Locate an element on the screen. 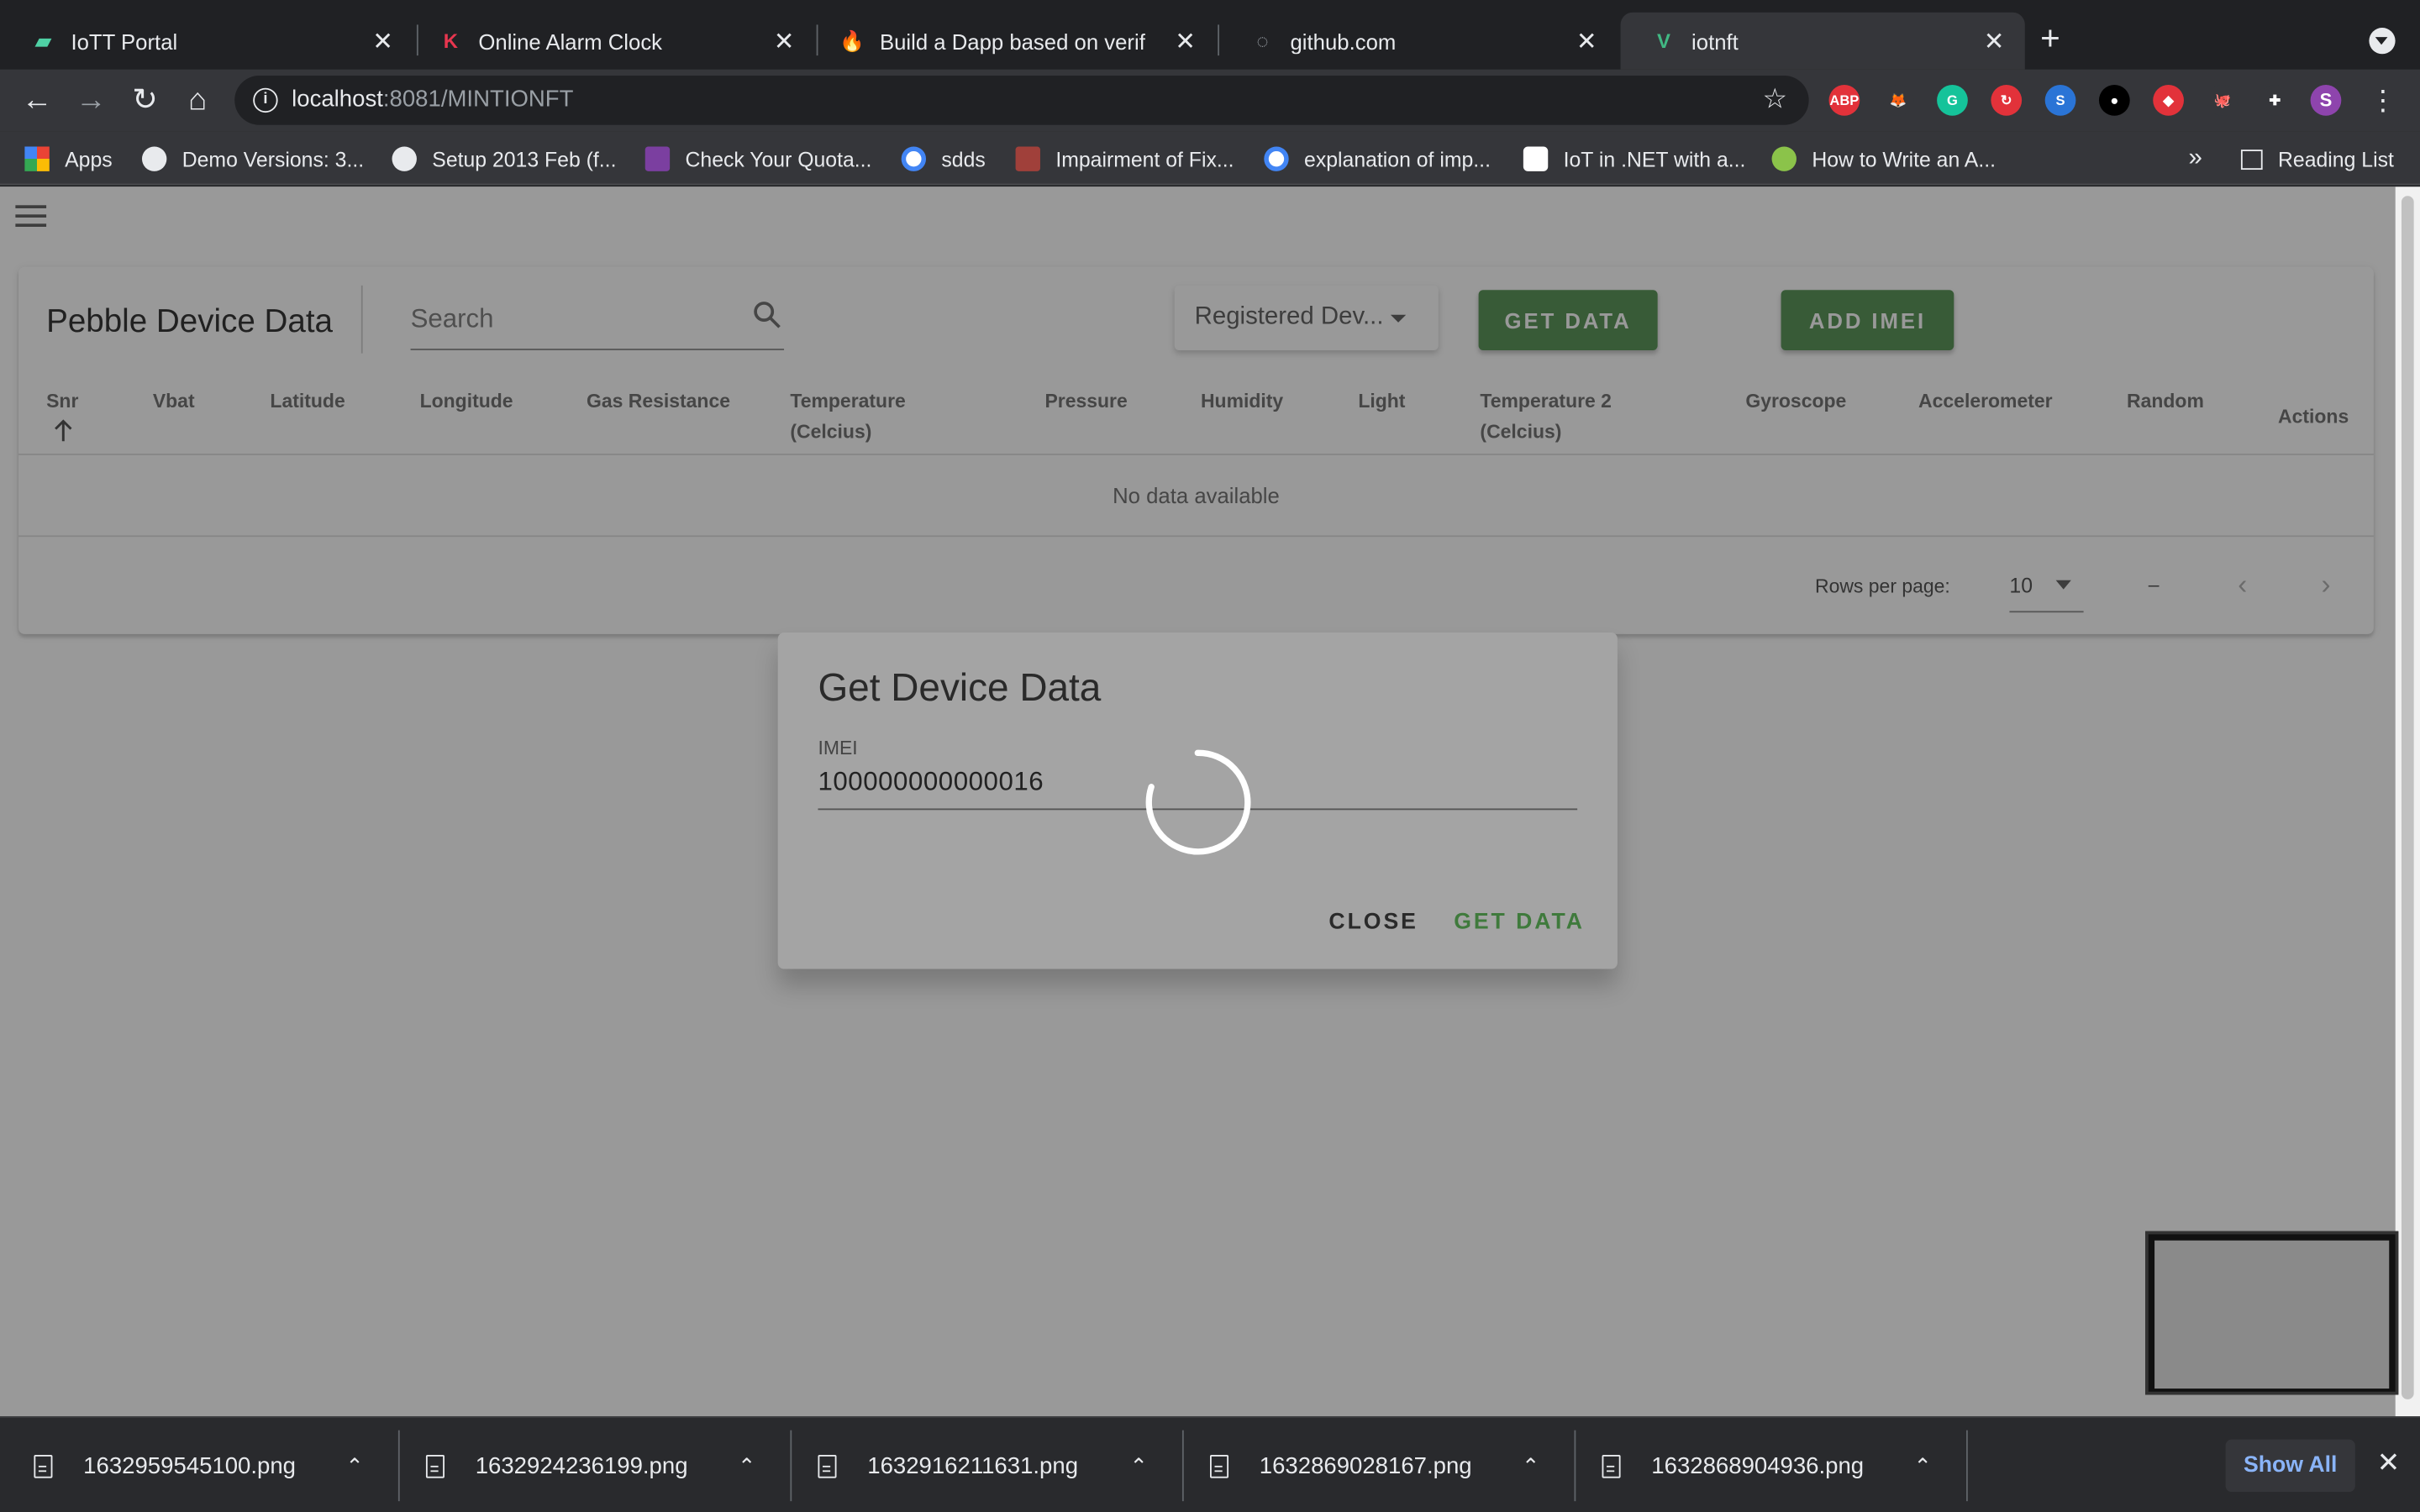 The image size is (2420, 1512). github-octocat-icon: 🐙 is located at coordinates (2222, 100).